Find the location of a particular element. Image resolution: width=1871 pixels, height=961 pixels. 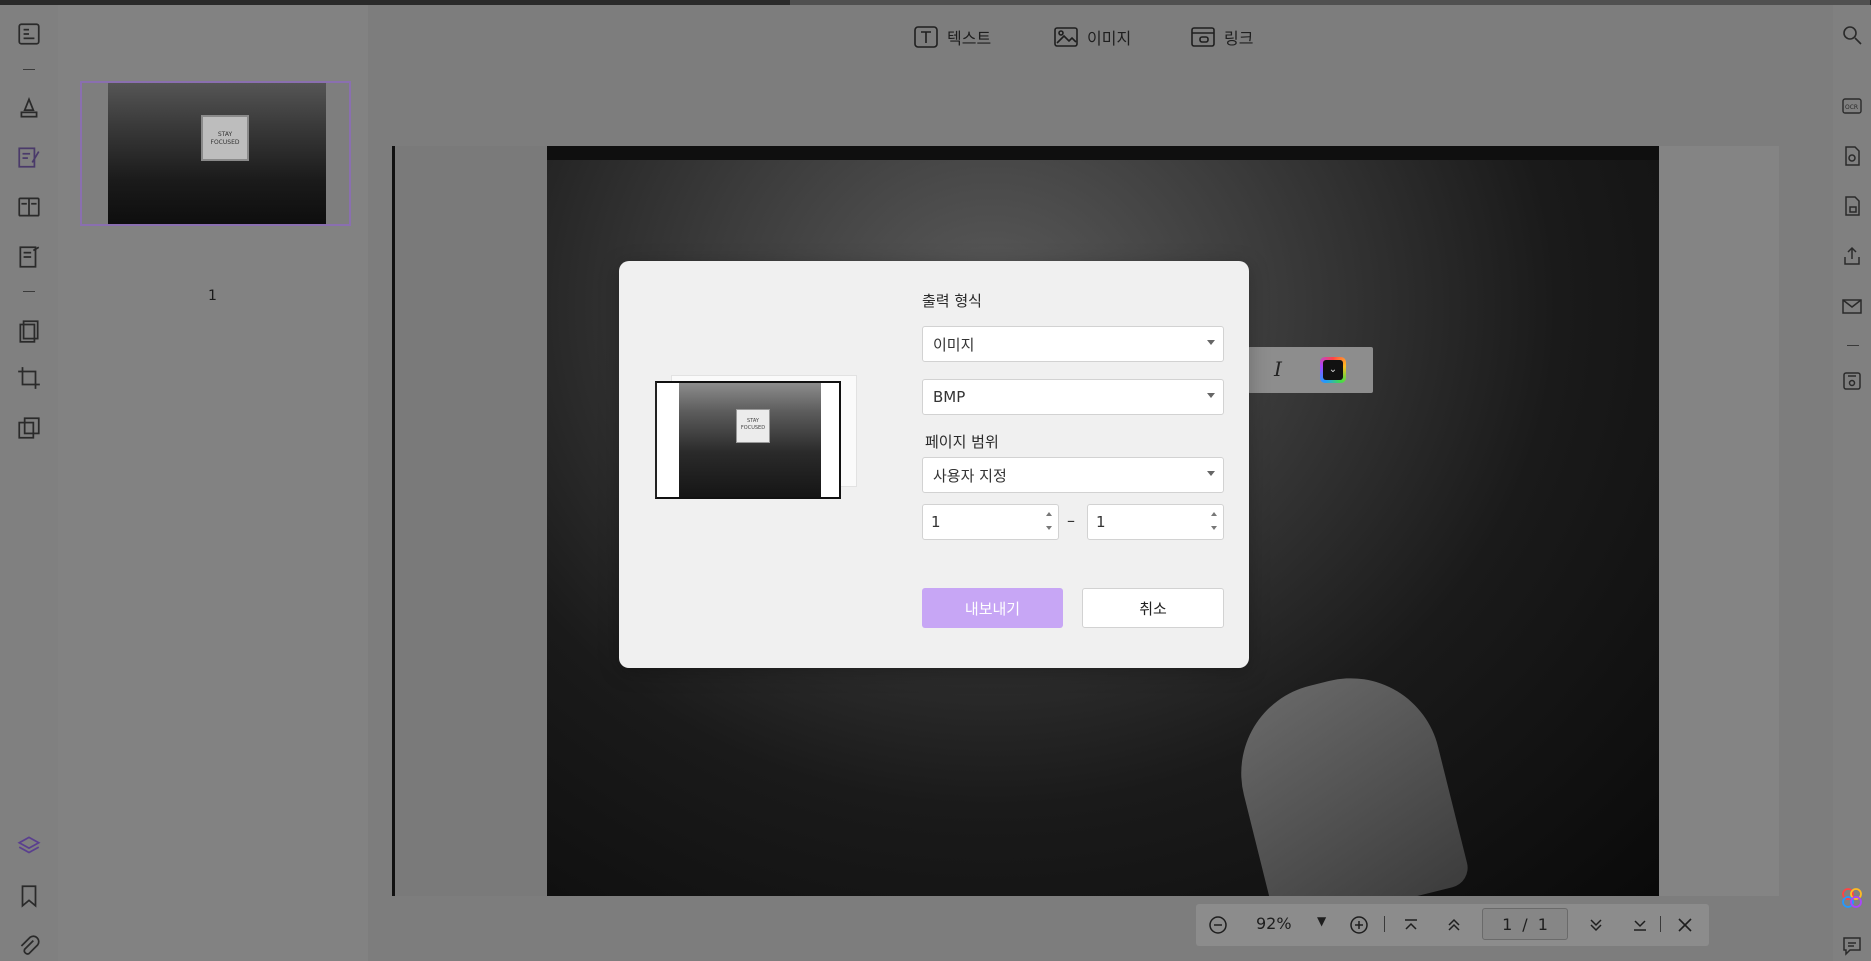

preview-photo: STAY FOCUSED is located at coordinates (750, 440).